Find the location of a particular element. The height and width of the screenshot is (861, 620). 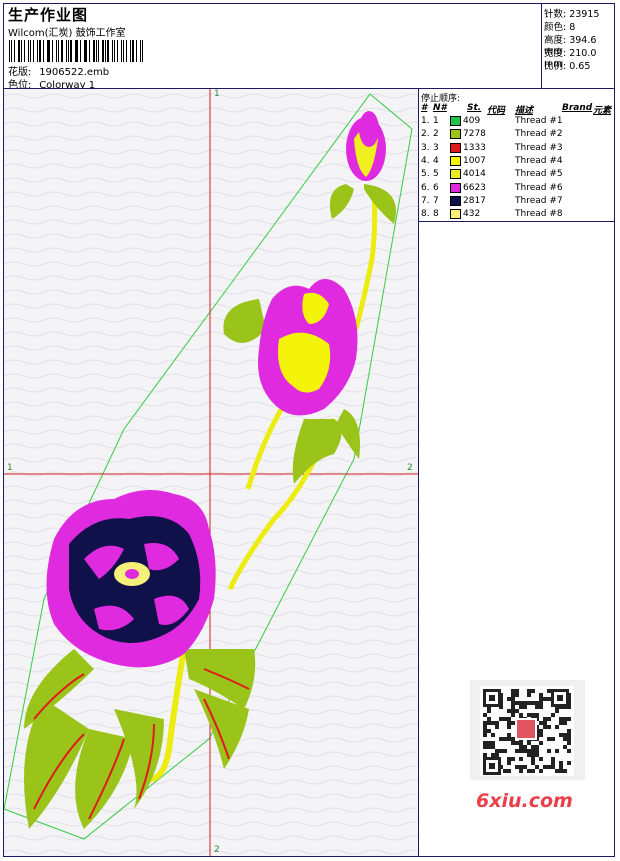

table-row: 4. 4 1007 Thread #4 is located at coordinates (516, 162).